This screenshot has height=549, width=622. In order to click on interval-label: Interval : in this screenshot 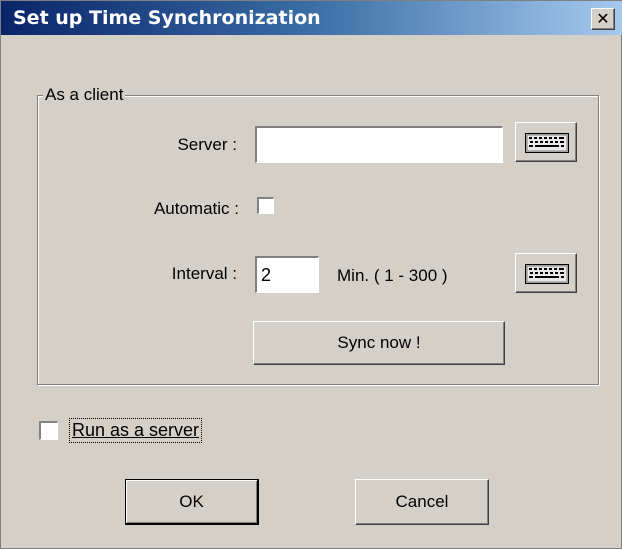, I will do `click(204, 273)`.